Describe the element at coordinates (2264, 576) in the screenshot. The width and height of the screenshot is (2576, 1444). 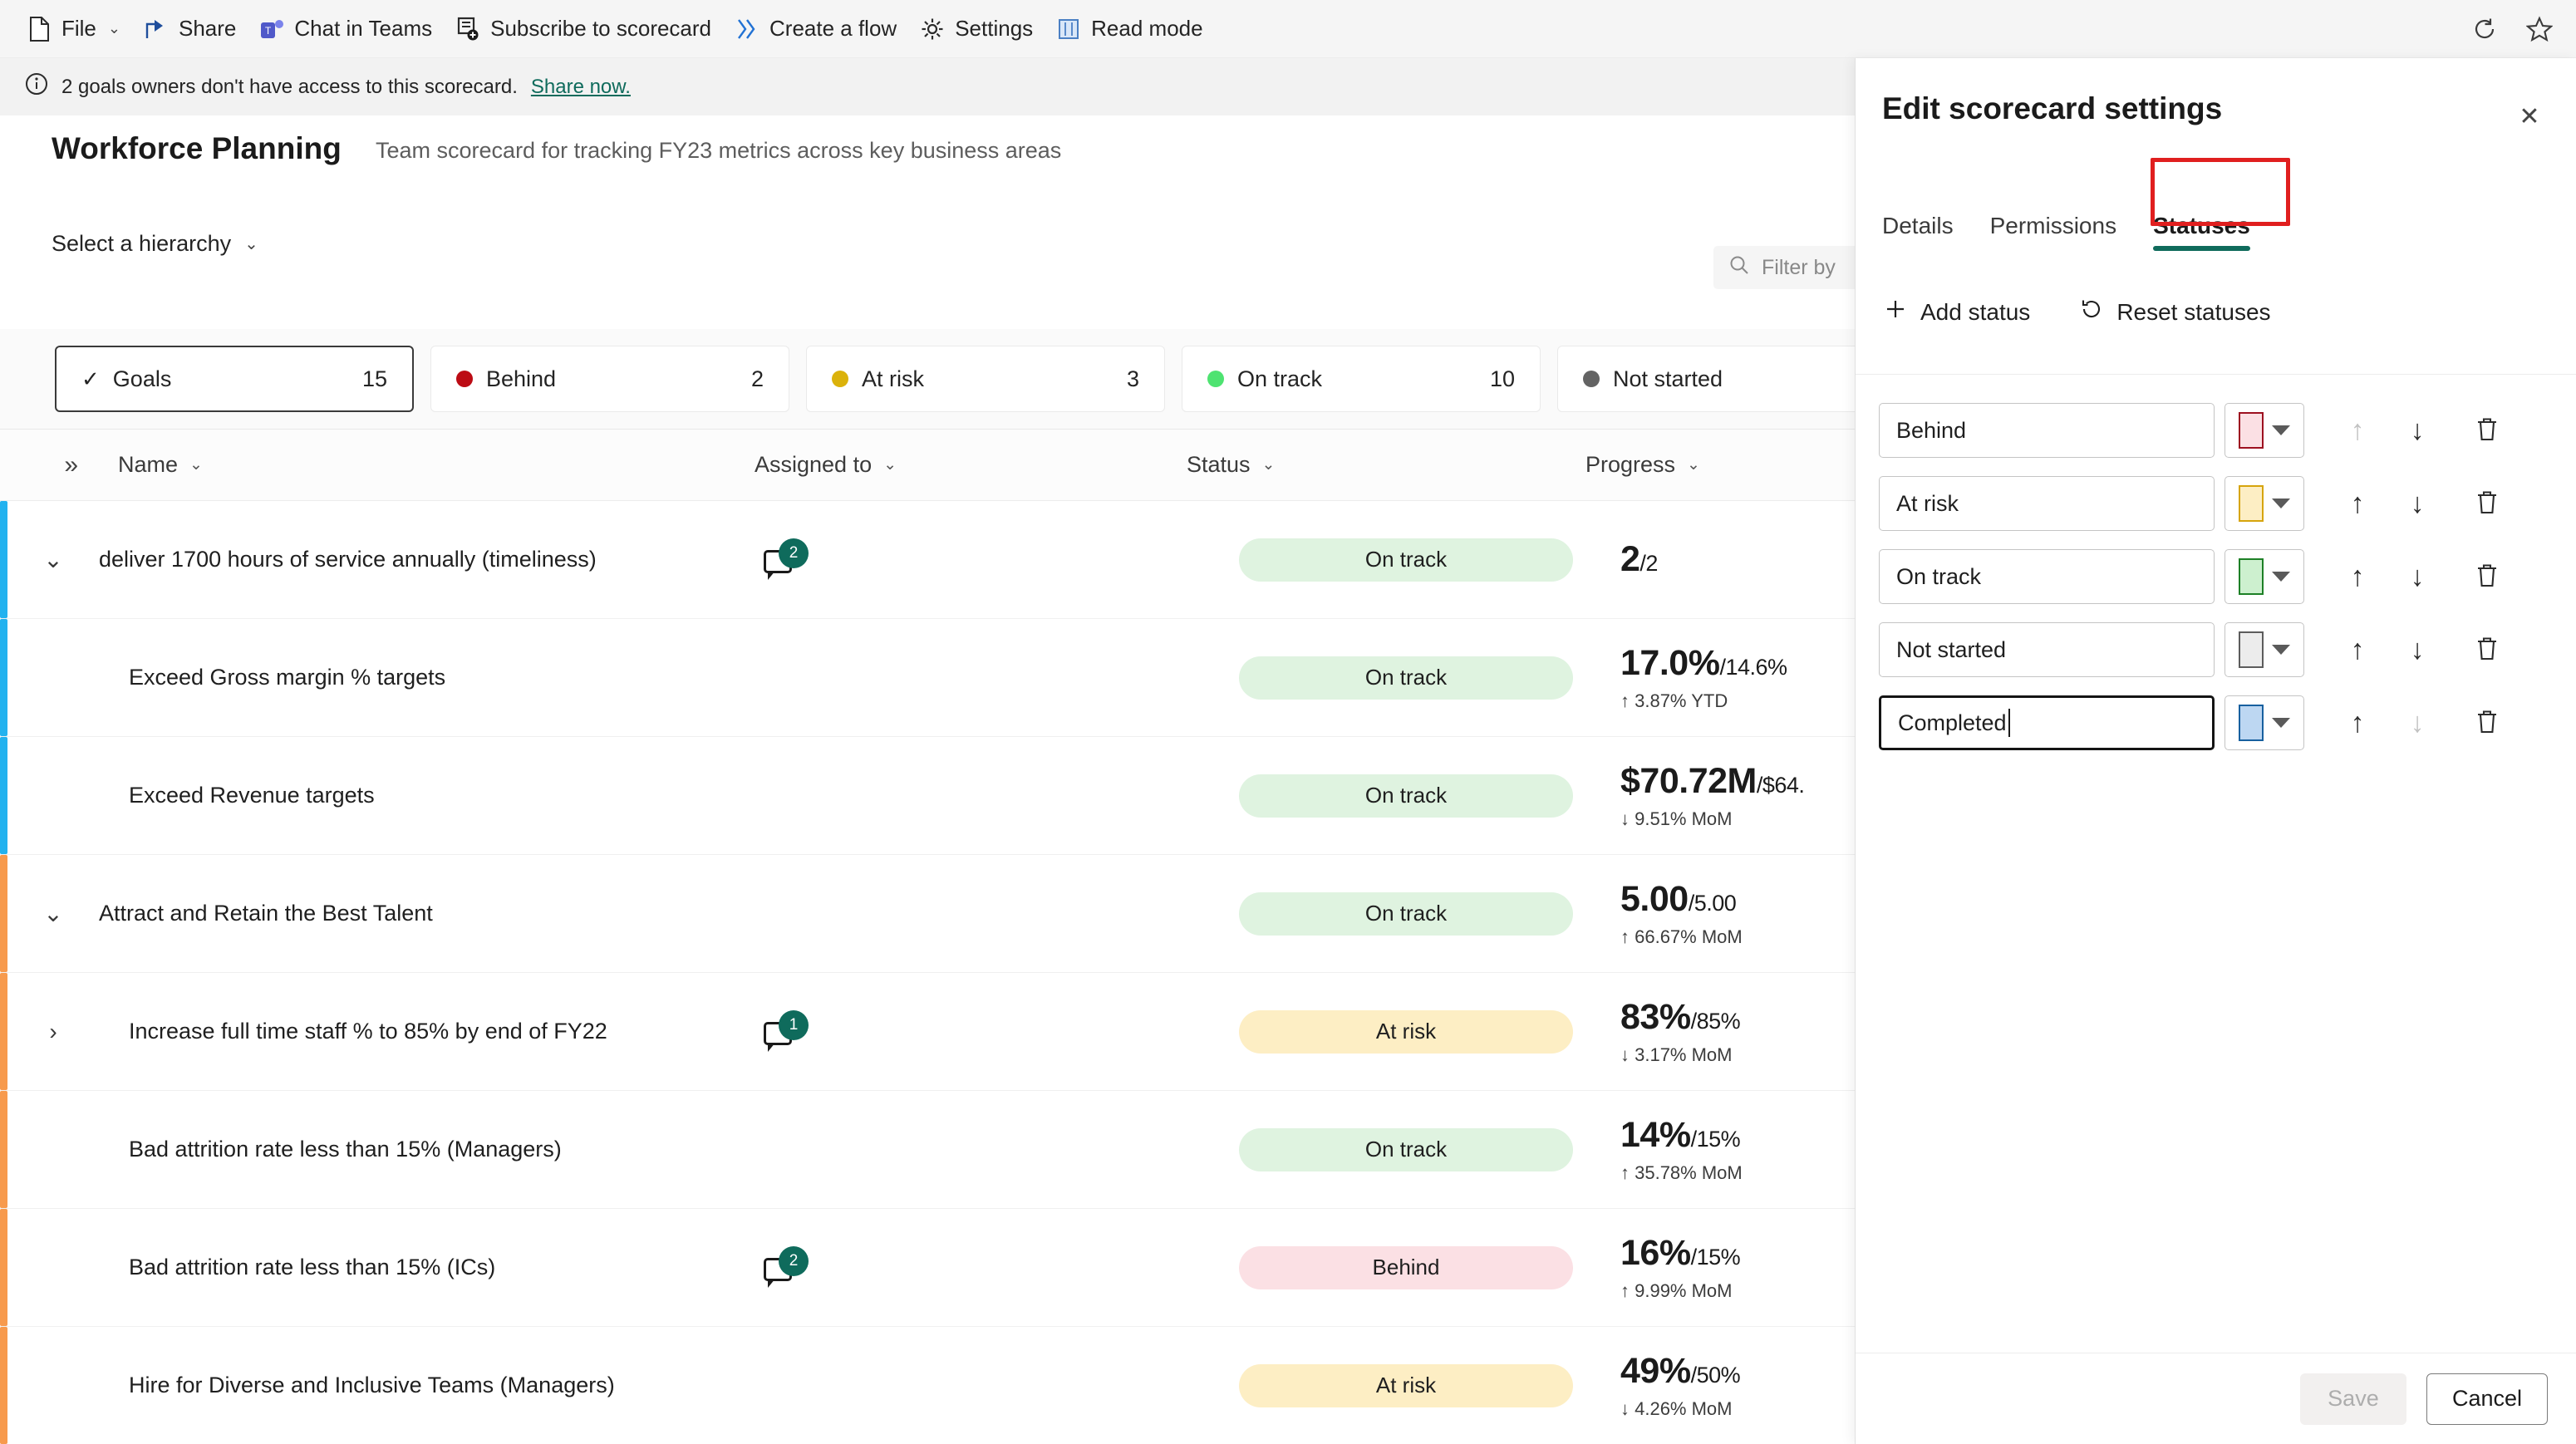
I see `status-color-picker-on-track` at that location.